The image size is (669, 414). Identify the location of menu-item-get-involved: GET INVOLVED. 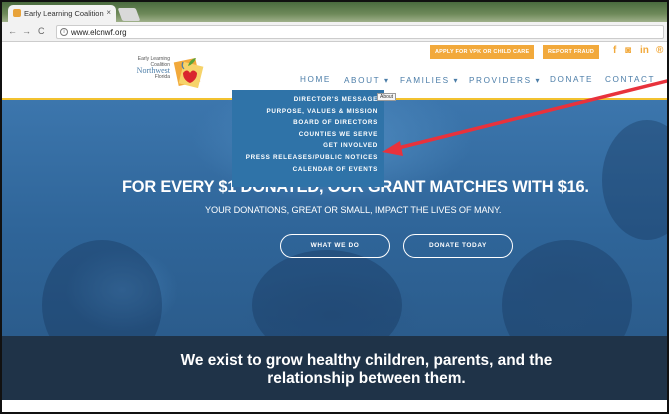
(308, 148).